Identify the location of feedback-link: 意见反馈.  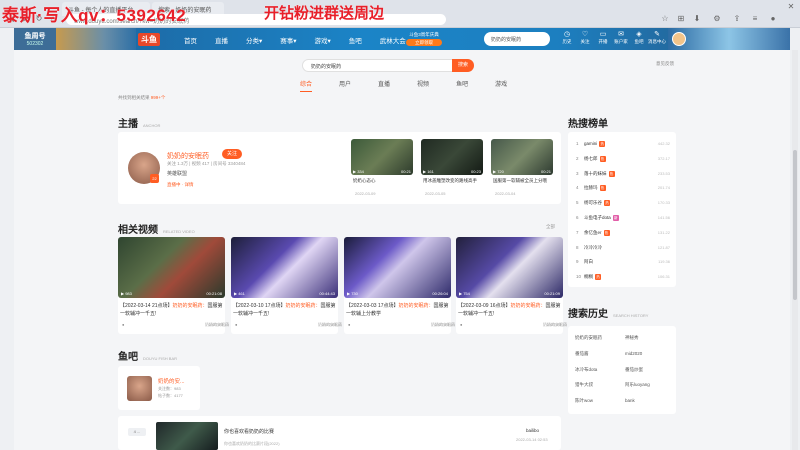
(665, 64).